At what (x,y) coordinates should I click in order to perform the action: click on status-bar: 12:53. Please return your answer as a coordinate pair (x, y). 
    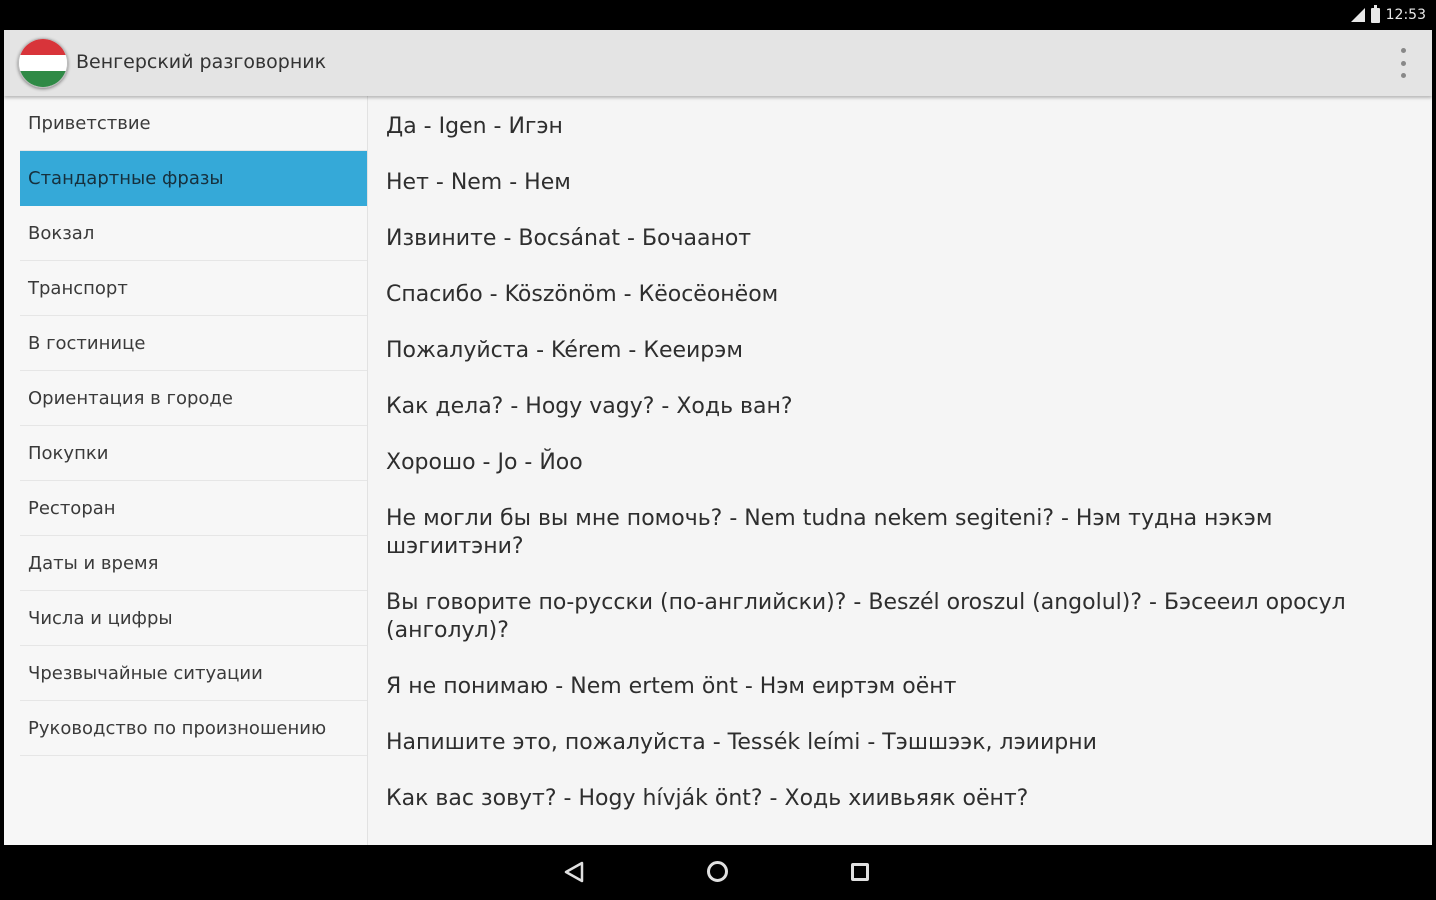
    Looking at the image, I should click on (718, 15).